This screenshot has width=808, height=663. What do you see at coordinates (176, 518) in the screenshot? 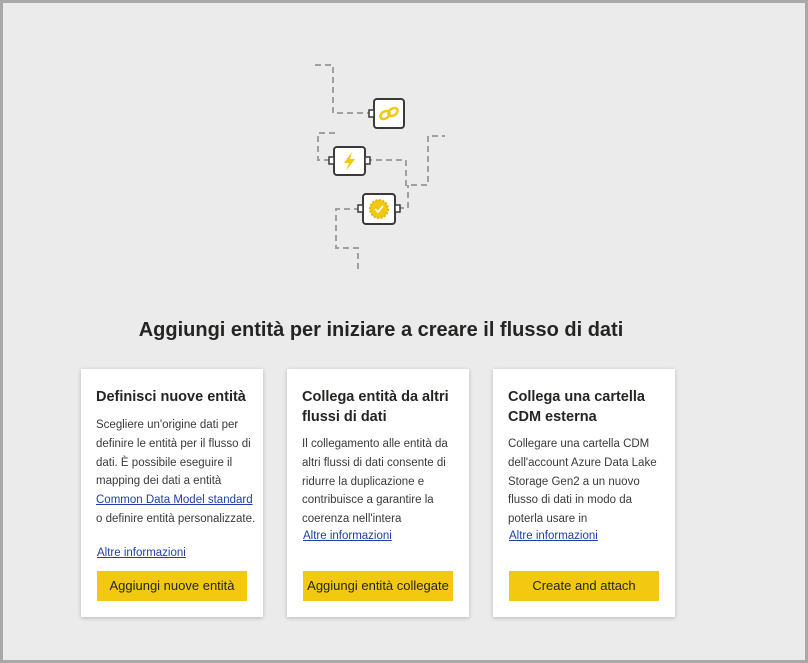
I see `card-description-text-end: o definire entità personalizzate.` at bounding box center [176, 518].